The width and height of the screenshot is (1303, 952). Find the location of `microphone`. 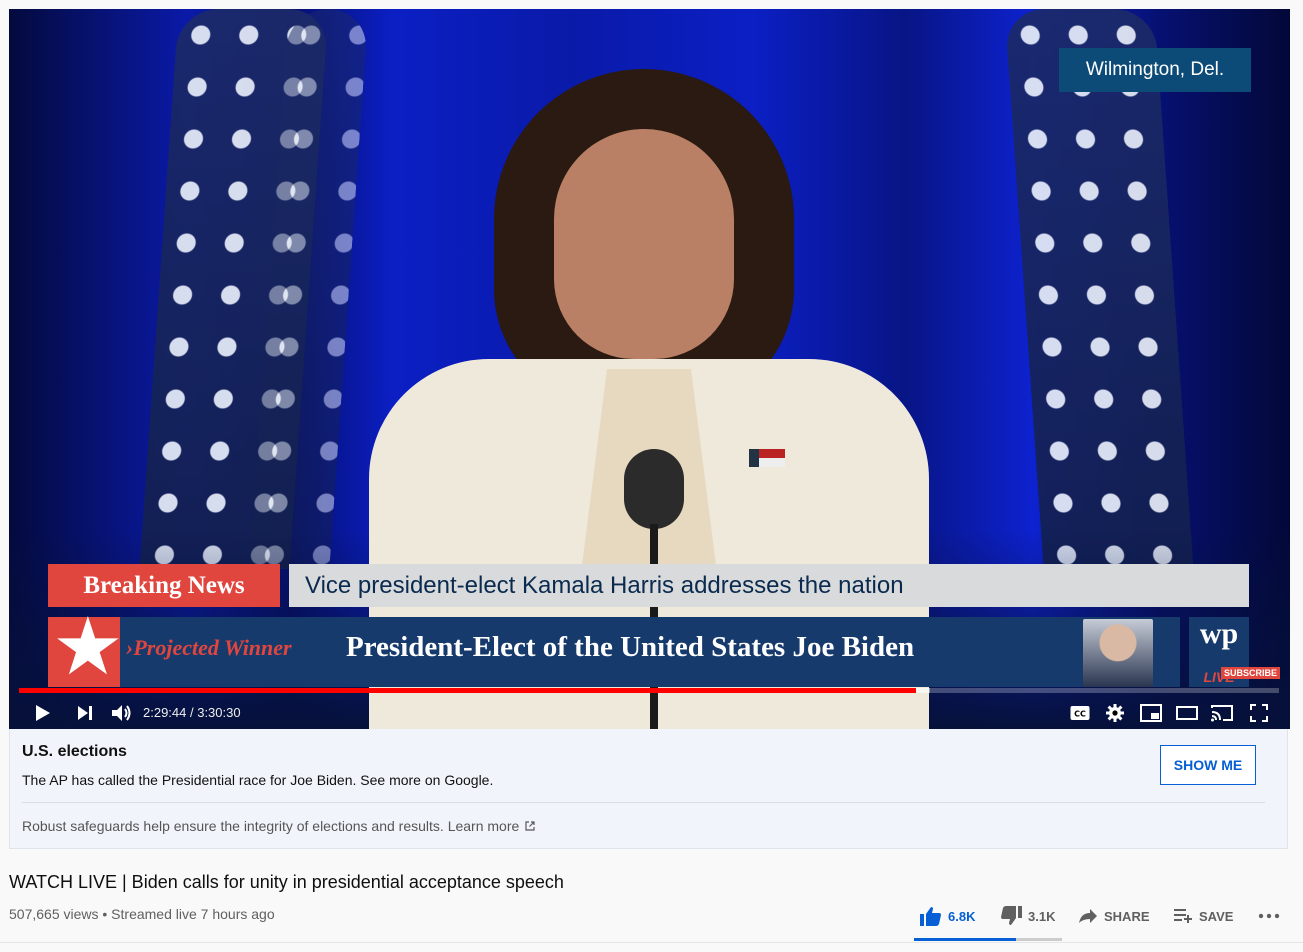

microphone is located at coordinates (654, 489).